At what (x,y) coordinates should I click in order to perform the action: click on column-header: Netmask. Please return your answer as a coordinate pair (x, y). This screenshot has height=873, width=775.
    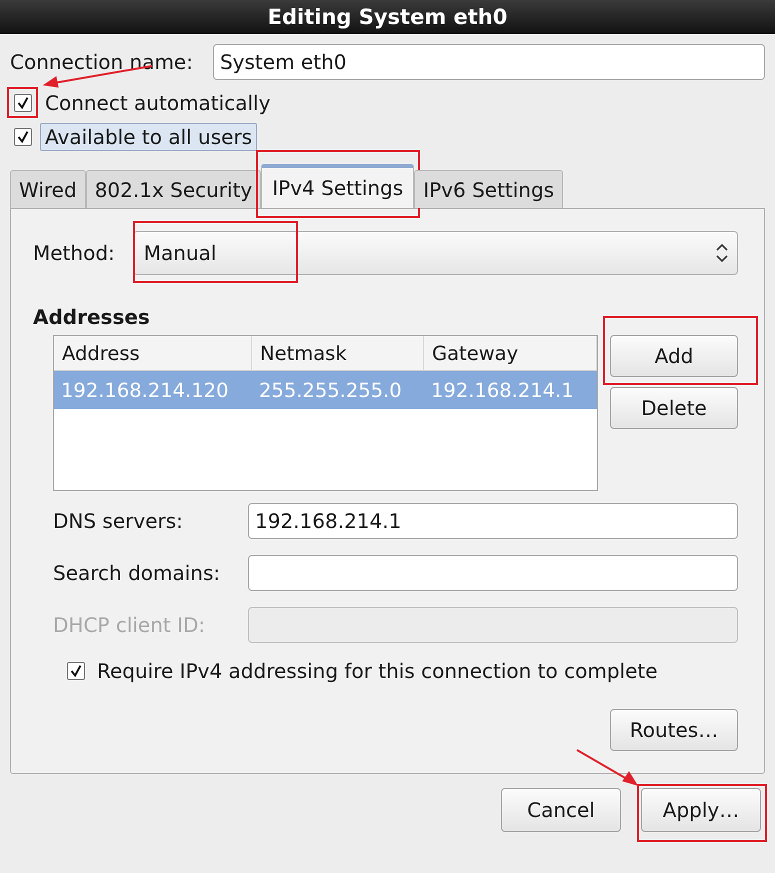
    Looking at the image, I should click on (338, 353).